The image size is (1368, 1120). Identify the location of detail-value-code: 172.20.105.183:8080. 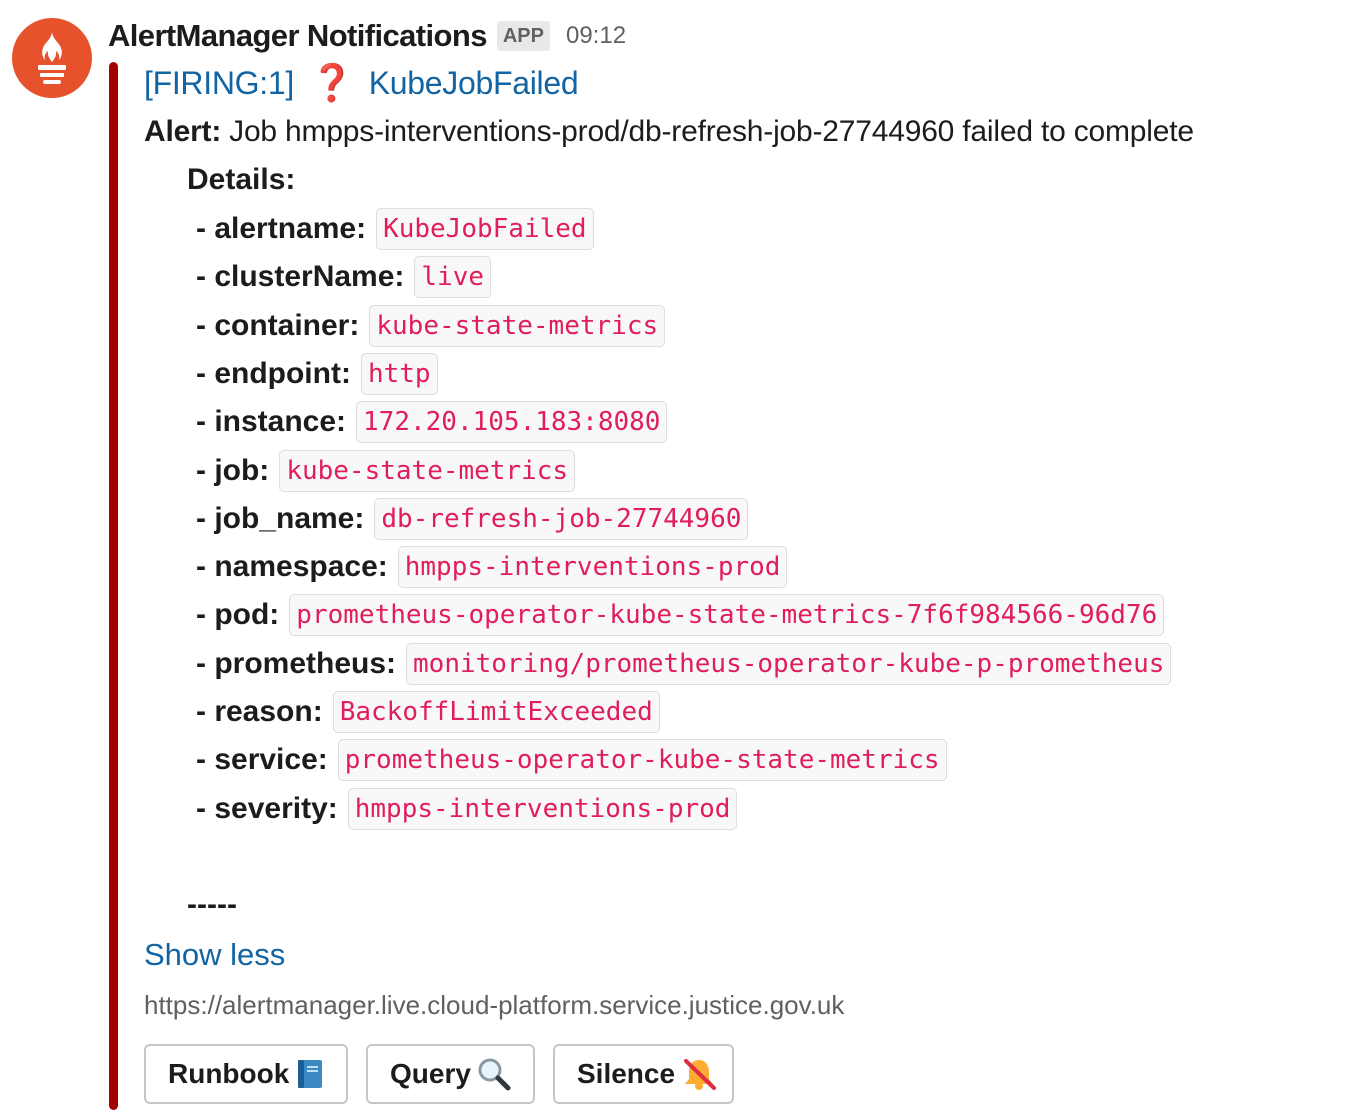
(512, 422).